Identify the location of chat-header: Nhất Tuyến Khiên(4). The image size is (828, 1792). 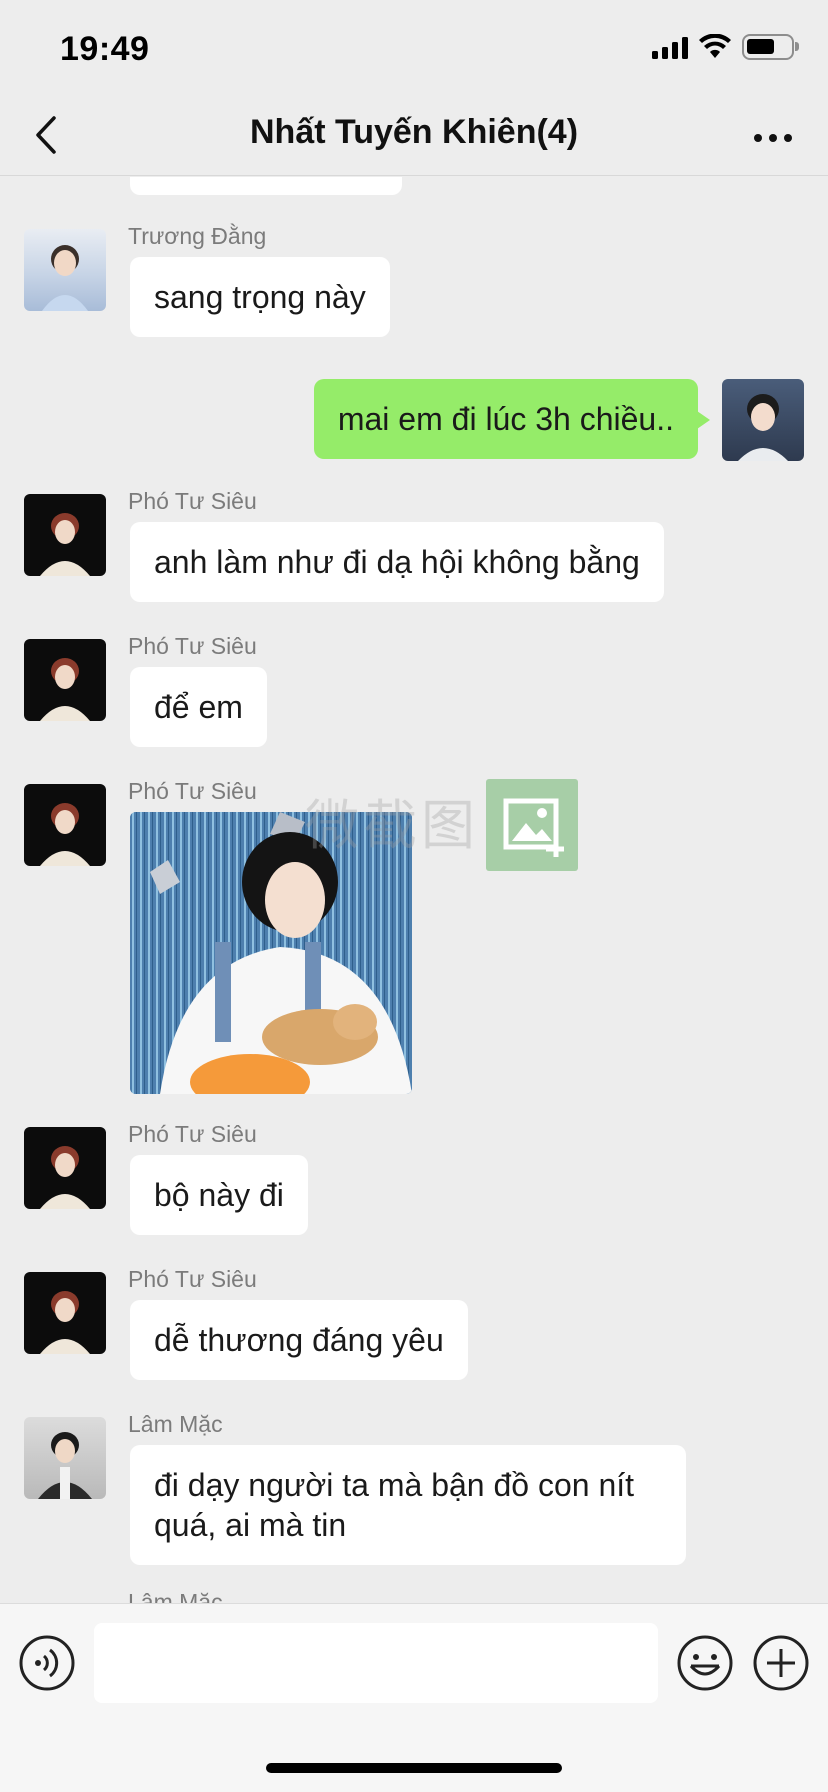
(414, 136).